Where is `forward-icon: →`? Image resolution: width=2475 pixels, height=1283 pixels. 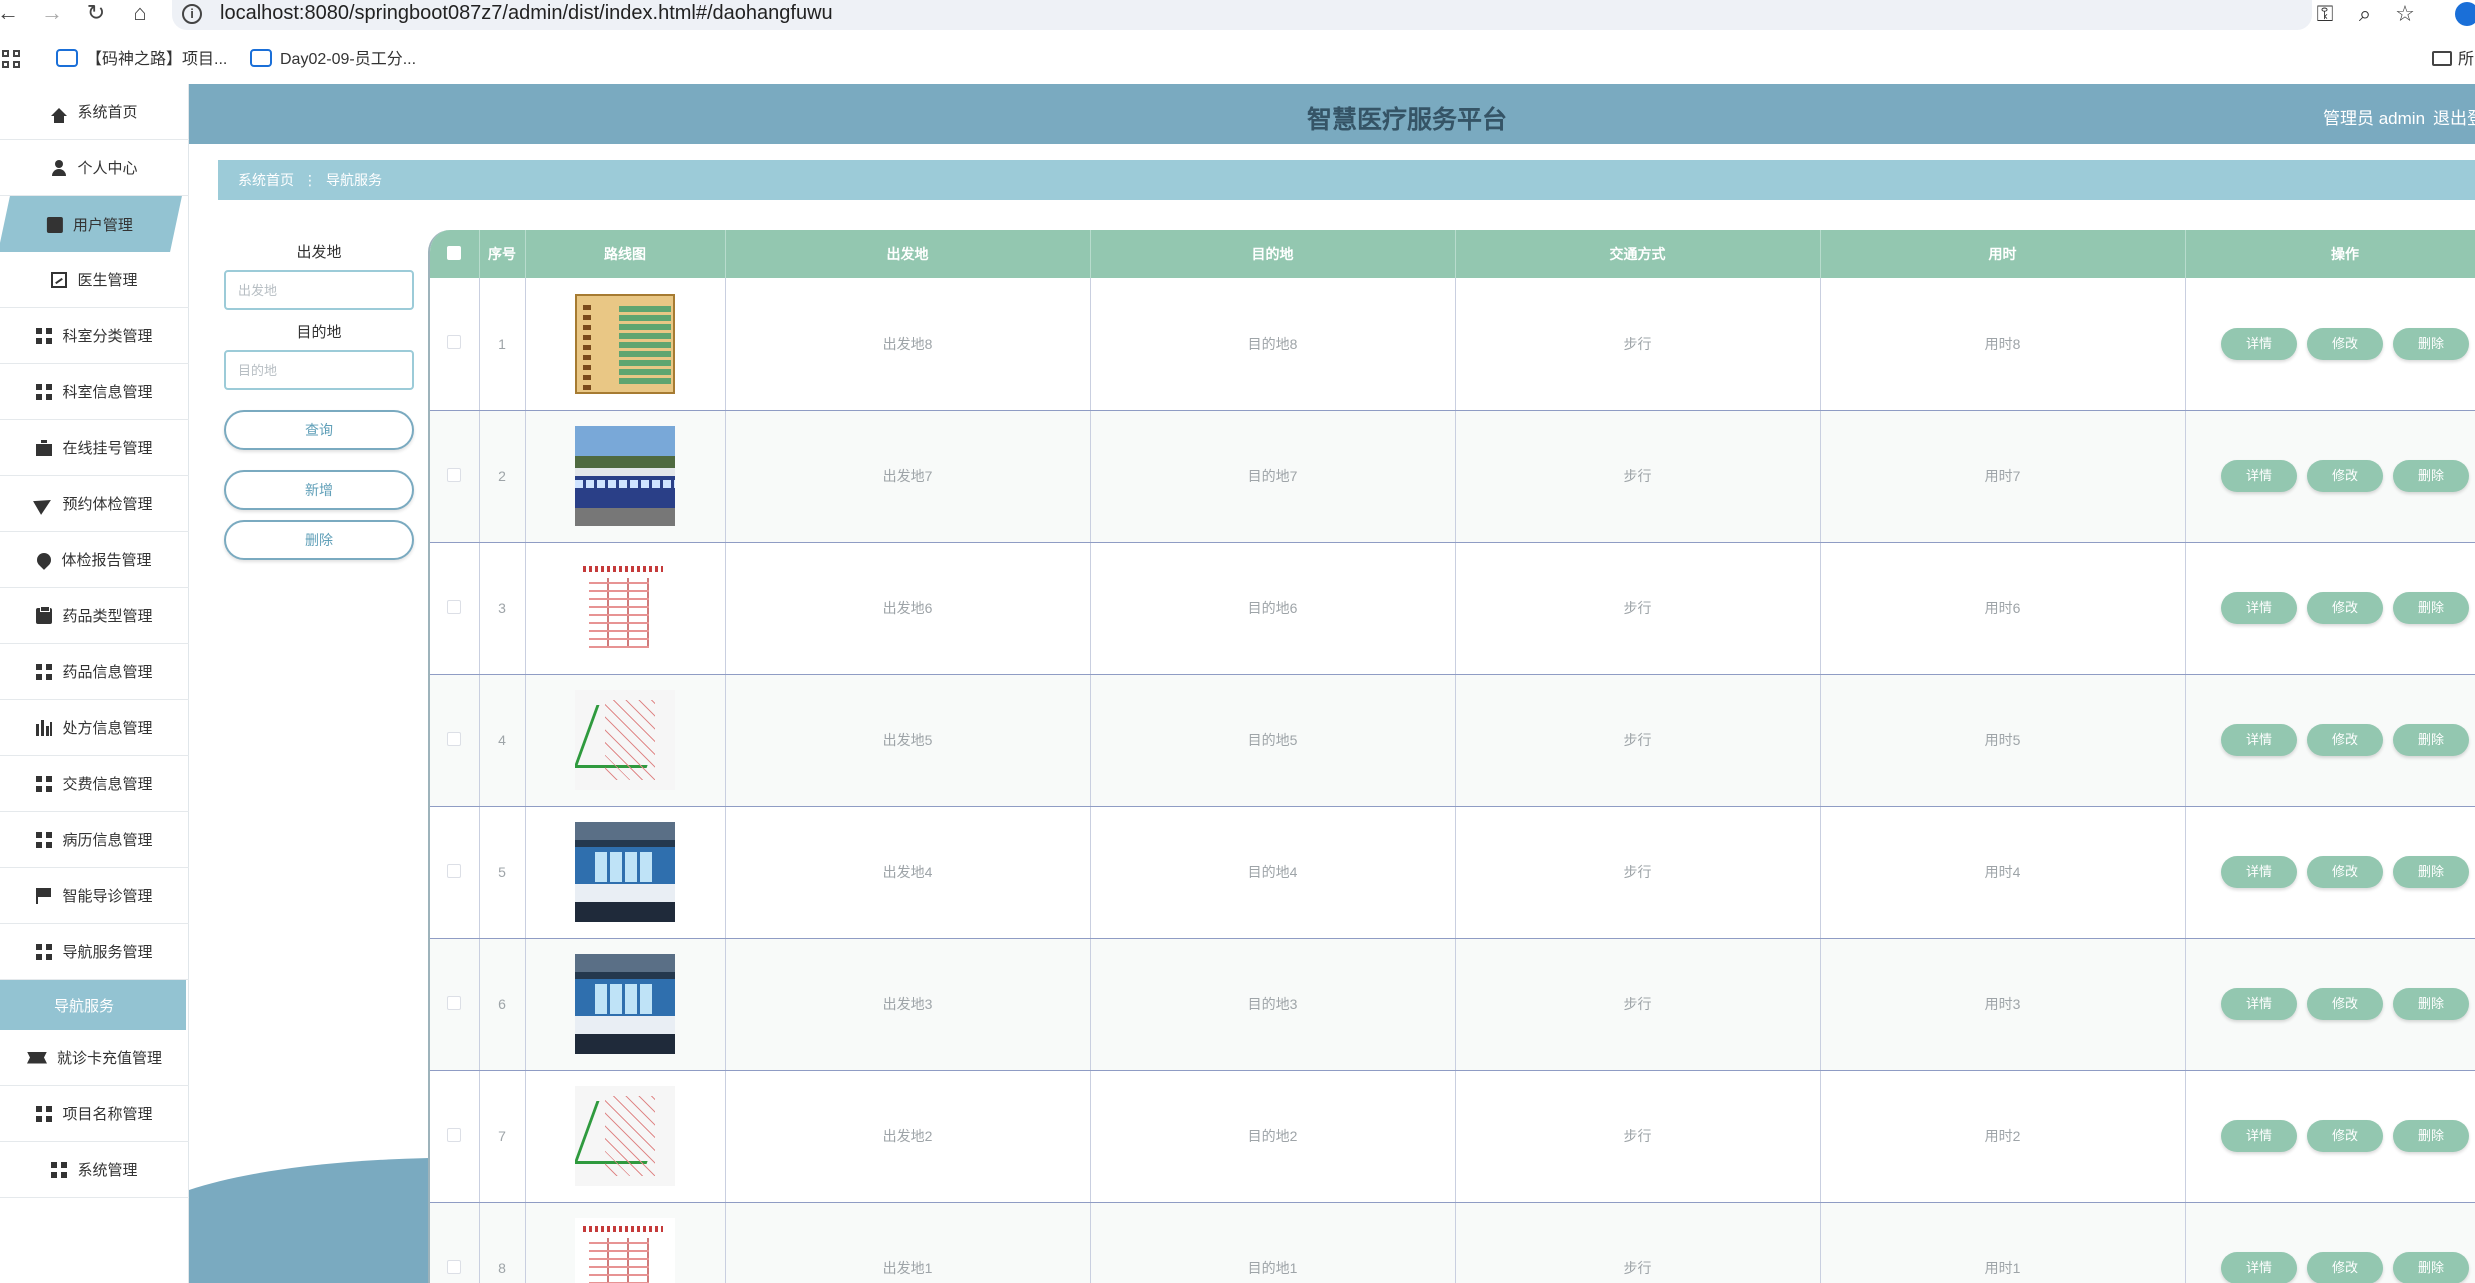
forward-icon: → is located at coordinates (52, 14).